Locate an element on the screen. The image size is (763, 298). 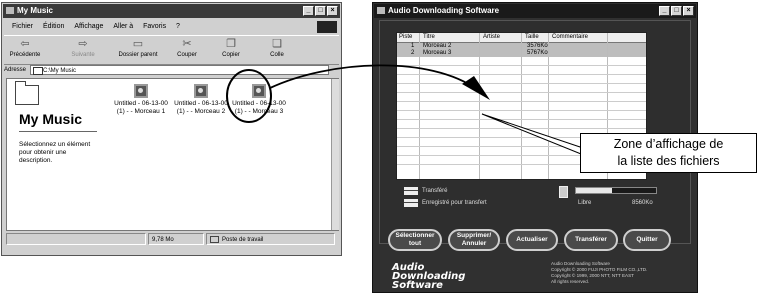
paste-button: ❏ Colle is located at coordinates (277, 48).